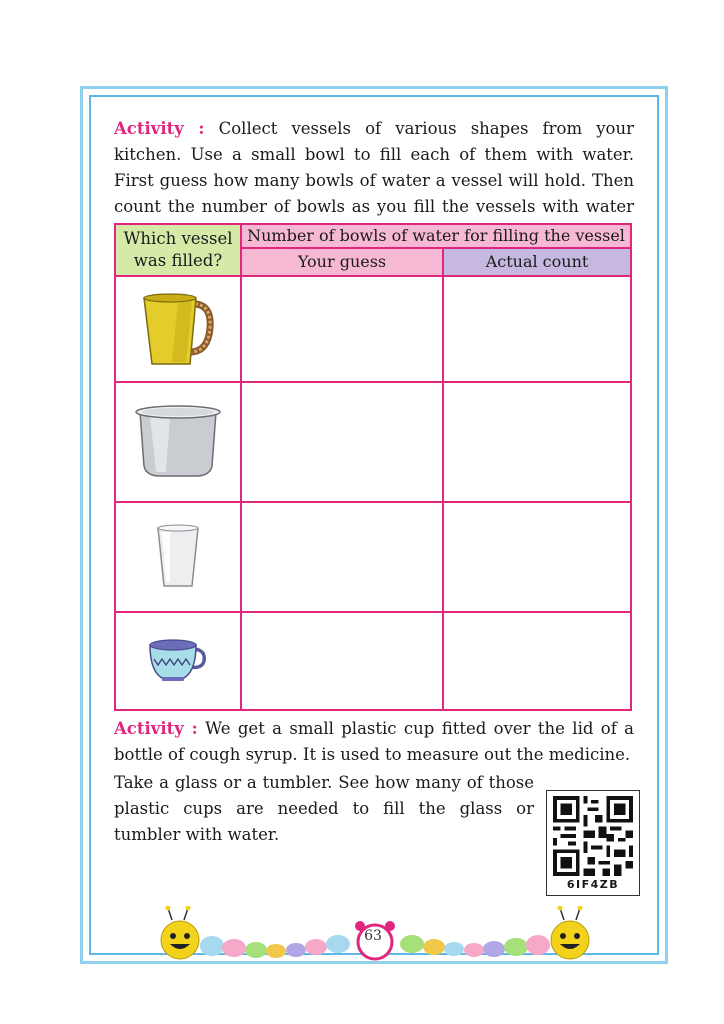 This screenshot has height=1024, width=724. Describe the element at coordinates (156, 728) in the screenshot. I see `activity-2-label: Activity :` at that location.